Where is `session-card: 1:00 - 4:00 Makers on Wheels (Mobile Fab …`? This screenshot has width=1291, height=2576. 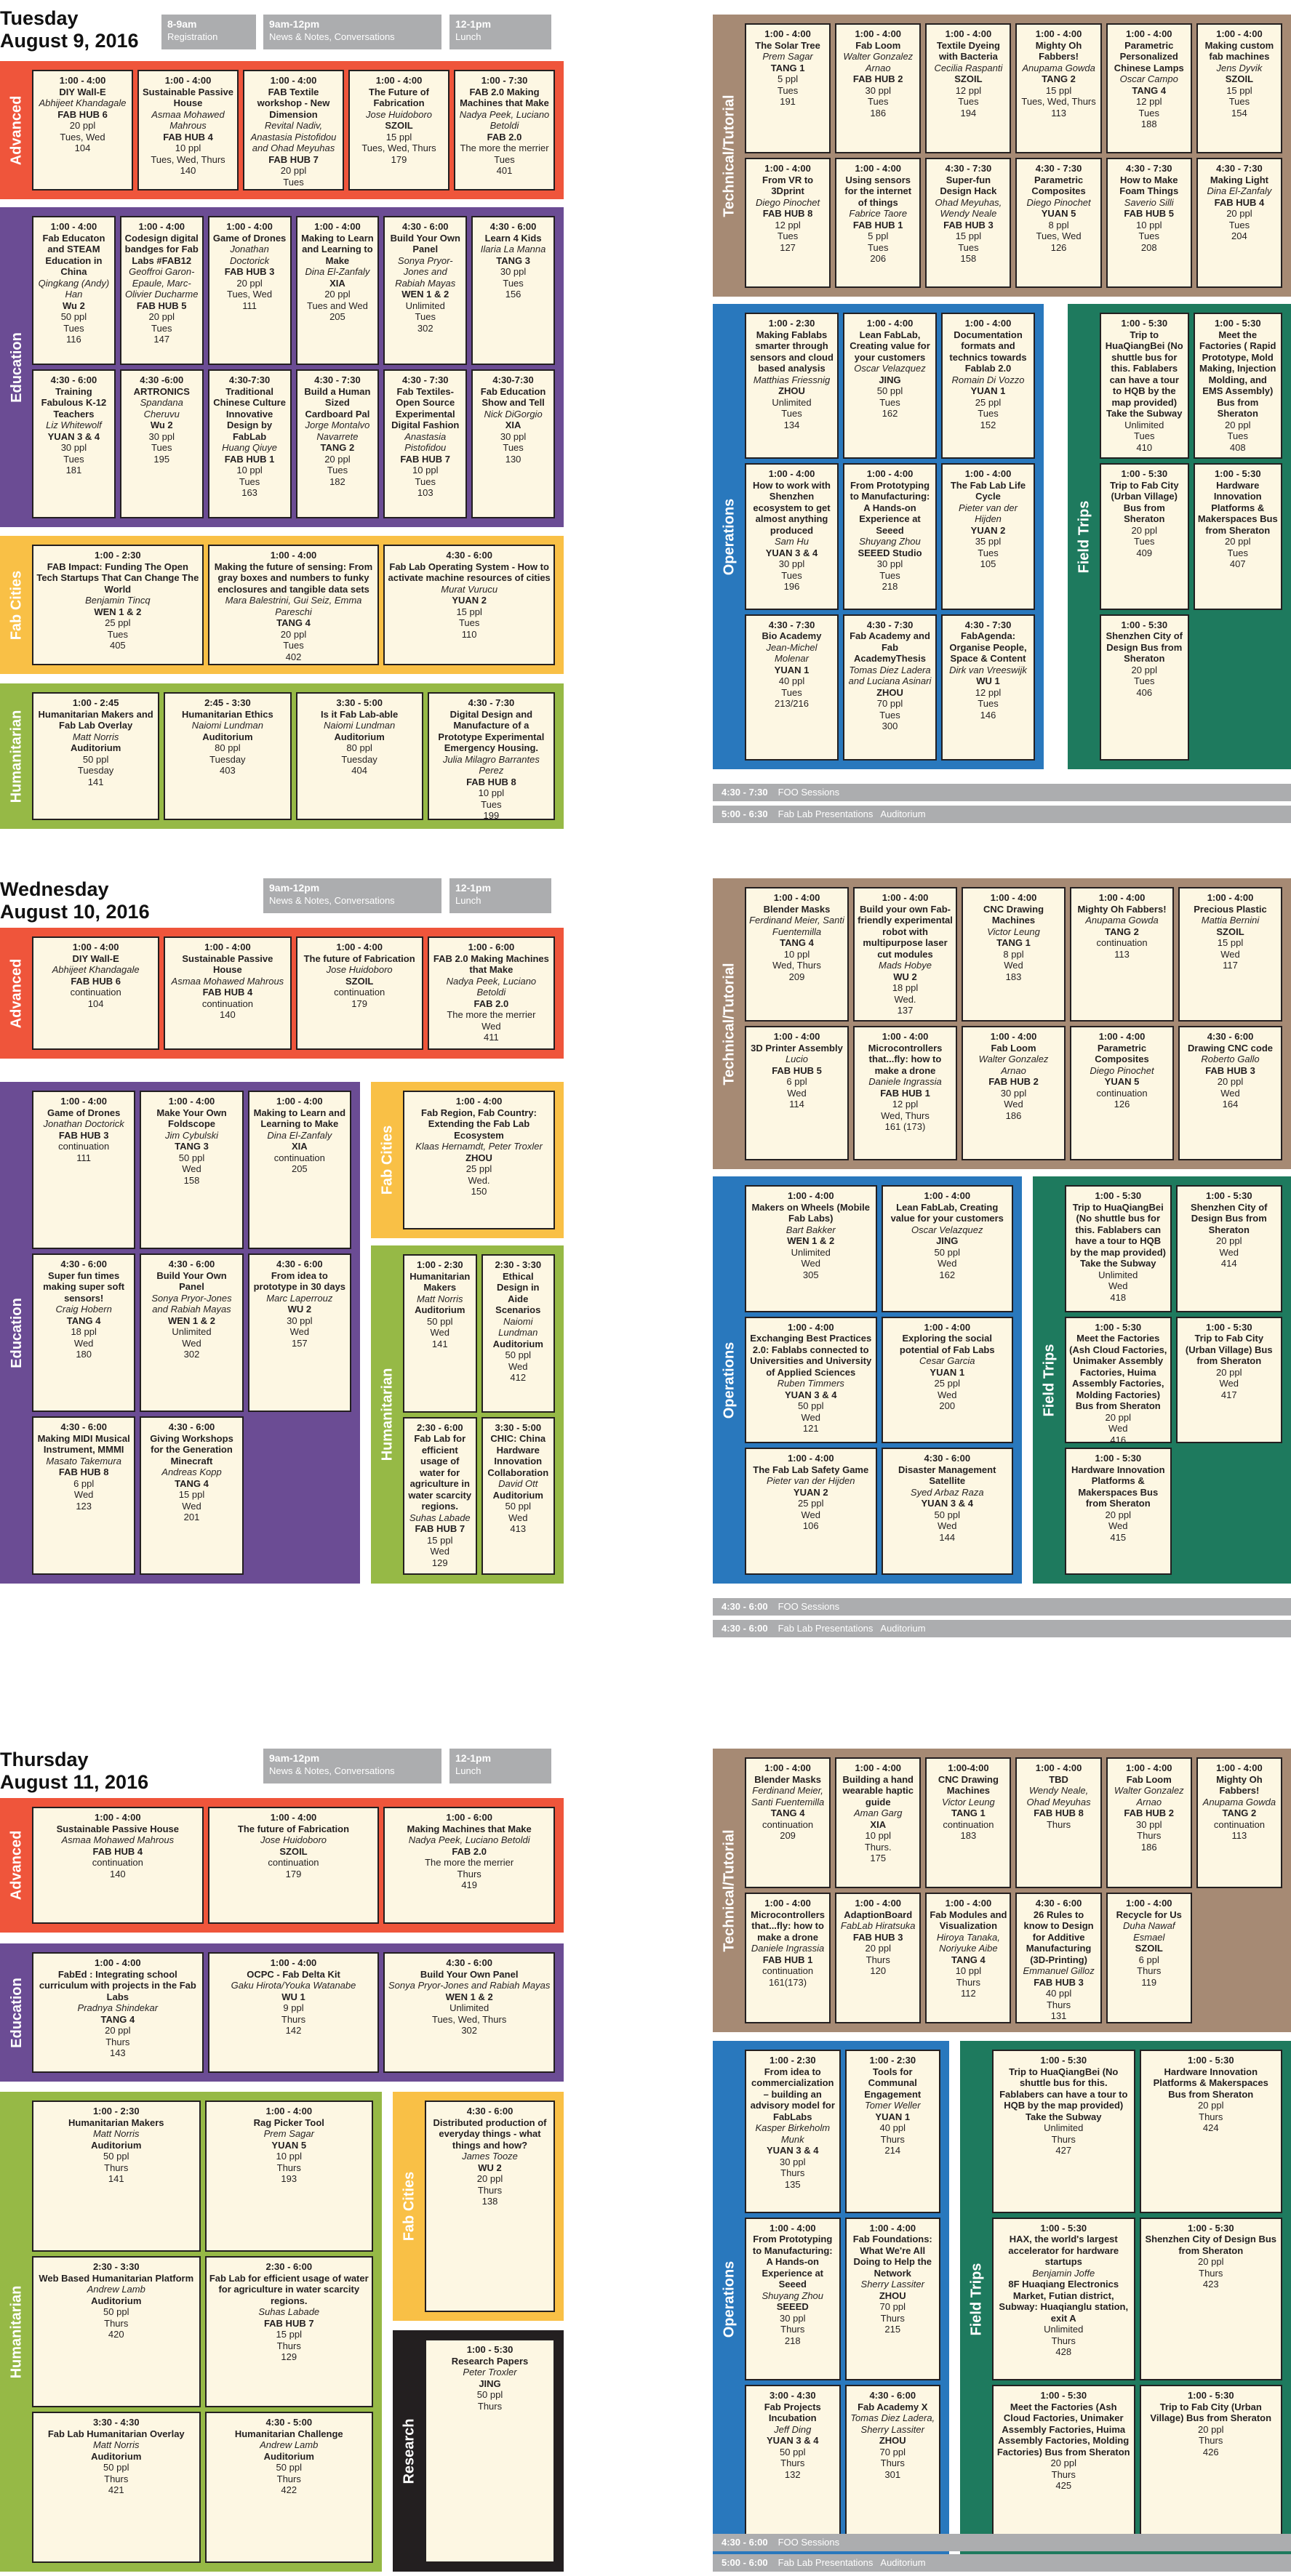
session-card: 1:00 - 4:00 Makers on Wheels (Mobile Fab … is located at coordinates (811, 1248).